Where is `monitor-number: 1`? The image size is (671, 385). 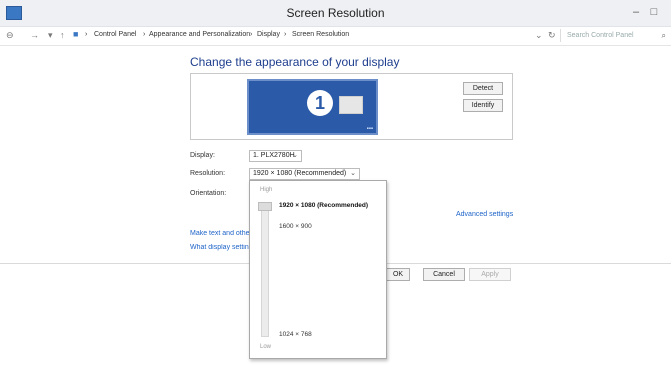
monitor-number: 1 is located at coordinates (320, 103).